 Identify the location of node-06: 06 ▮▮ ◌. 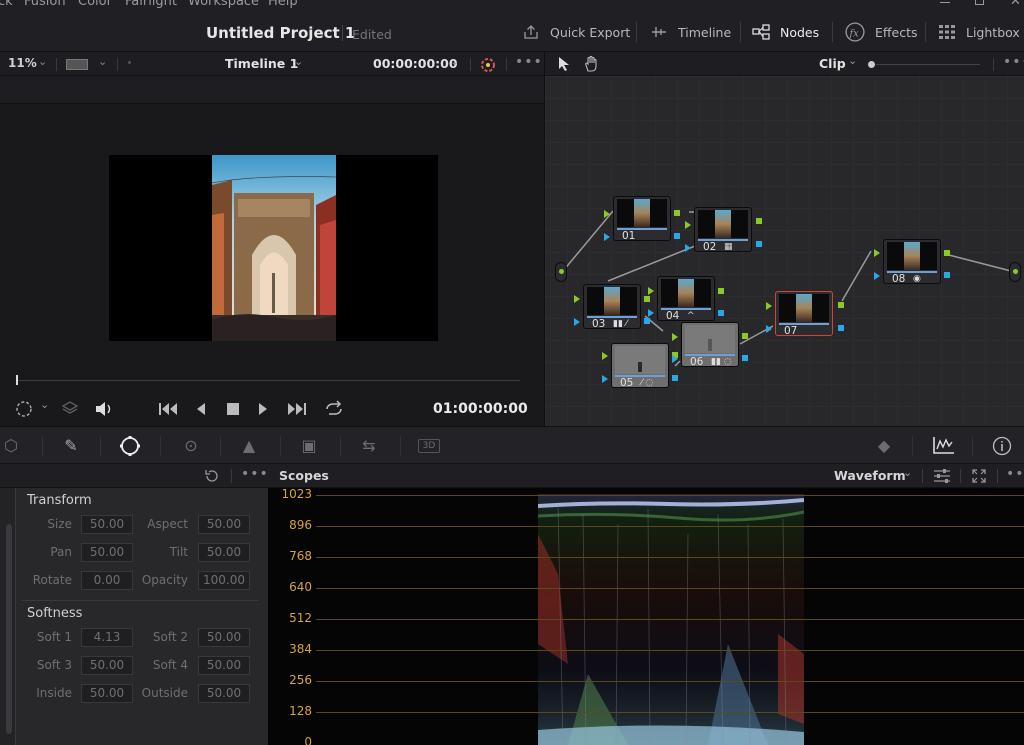
(710, 345).